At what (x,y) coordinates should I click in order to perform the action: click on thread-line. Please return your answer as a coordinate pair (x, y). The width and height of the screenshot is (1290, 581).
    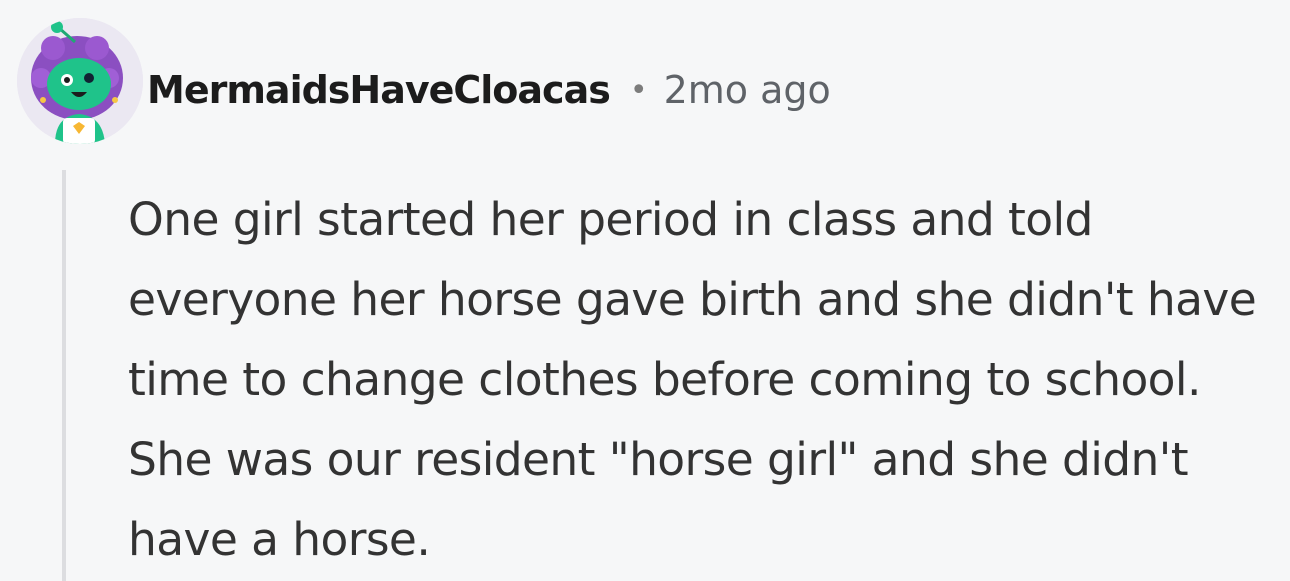
    Looking at the image, I should click on (64, 375).